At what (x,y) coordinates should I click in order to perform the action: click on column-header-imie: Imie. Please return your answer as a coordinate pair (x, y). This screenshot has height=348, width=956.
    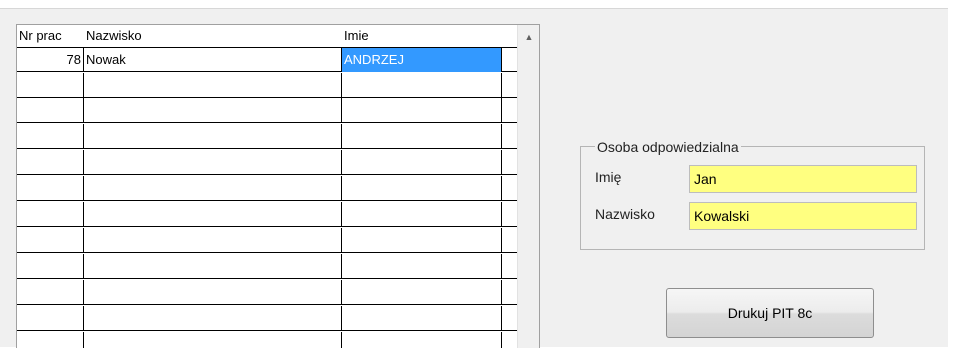
    Looking at the image, I should click on (422, 36).